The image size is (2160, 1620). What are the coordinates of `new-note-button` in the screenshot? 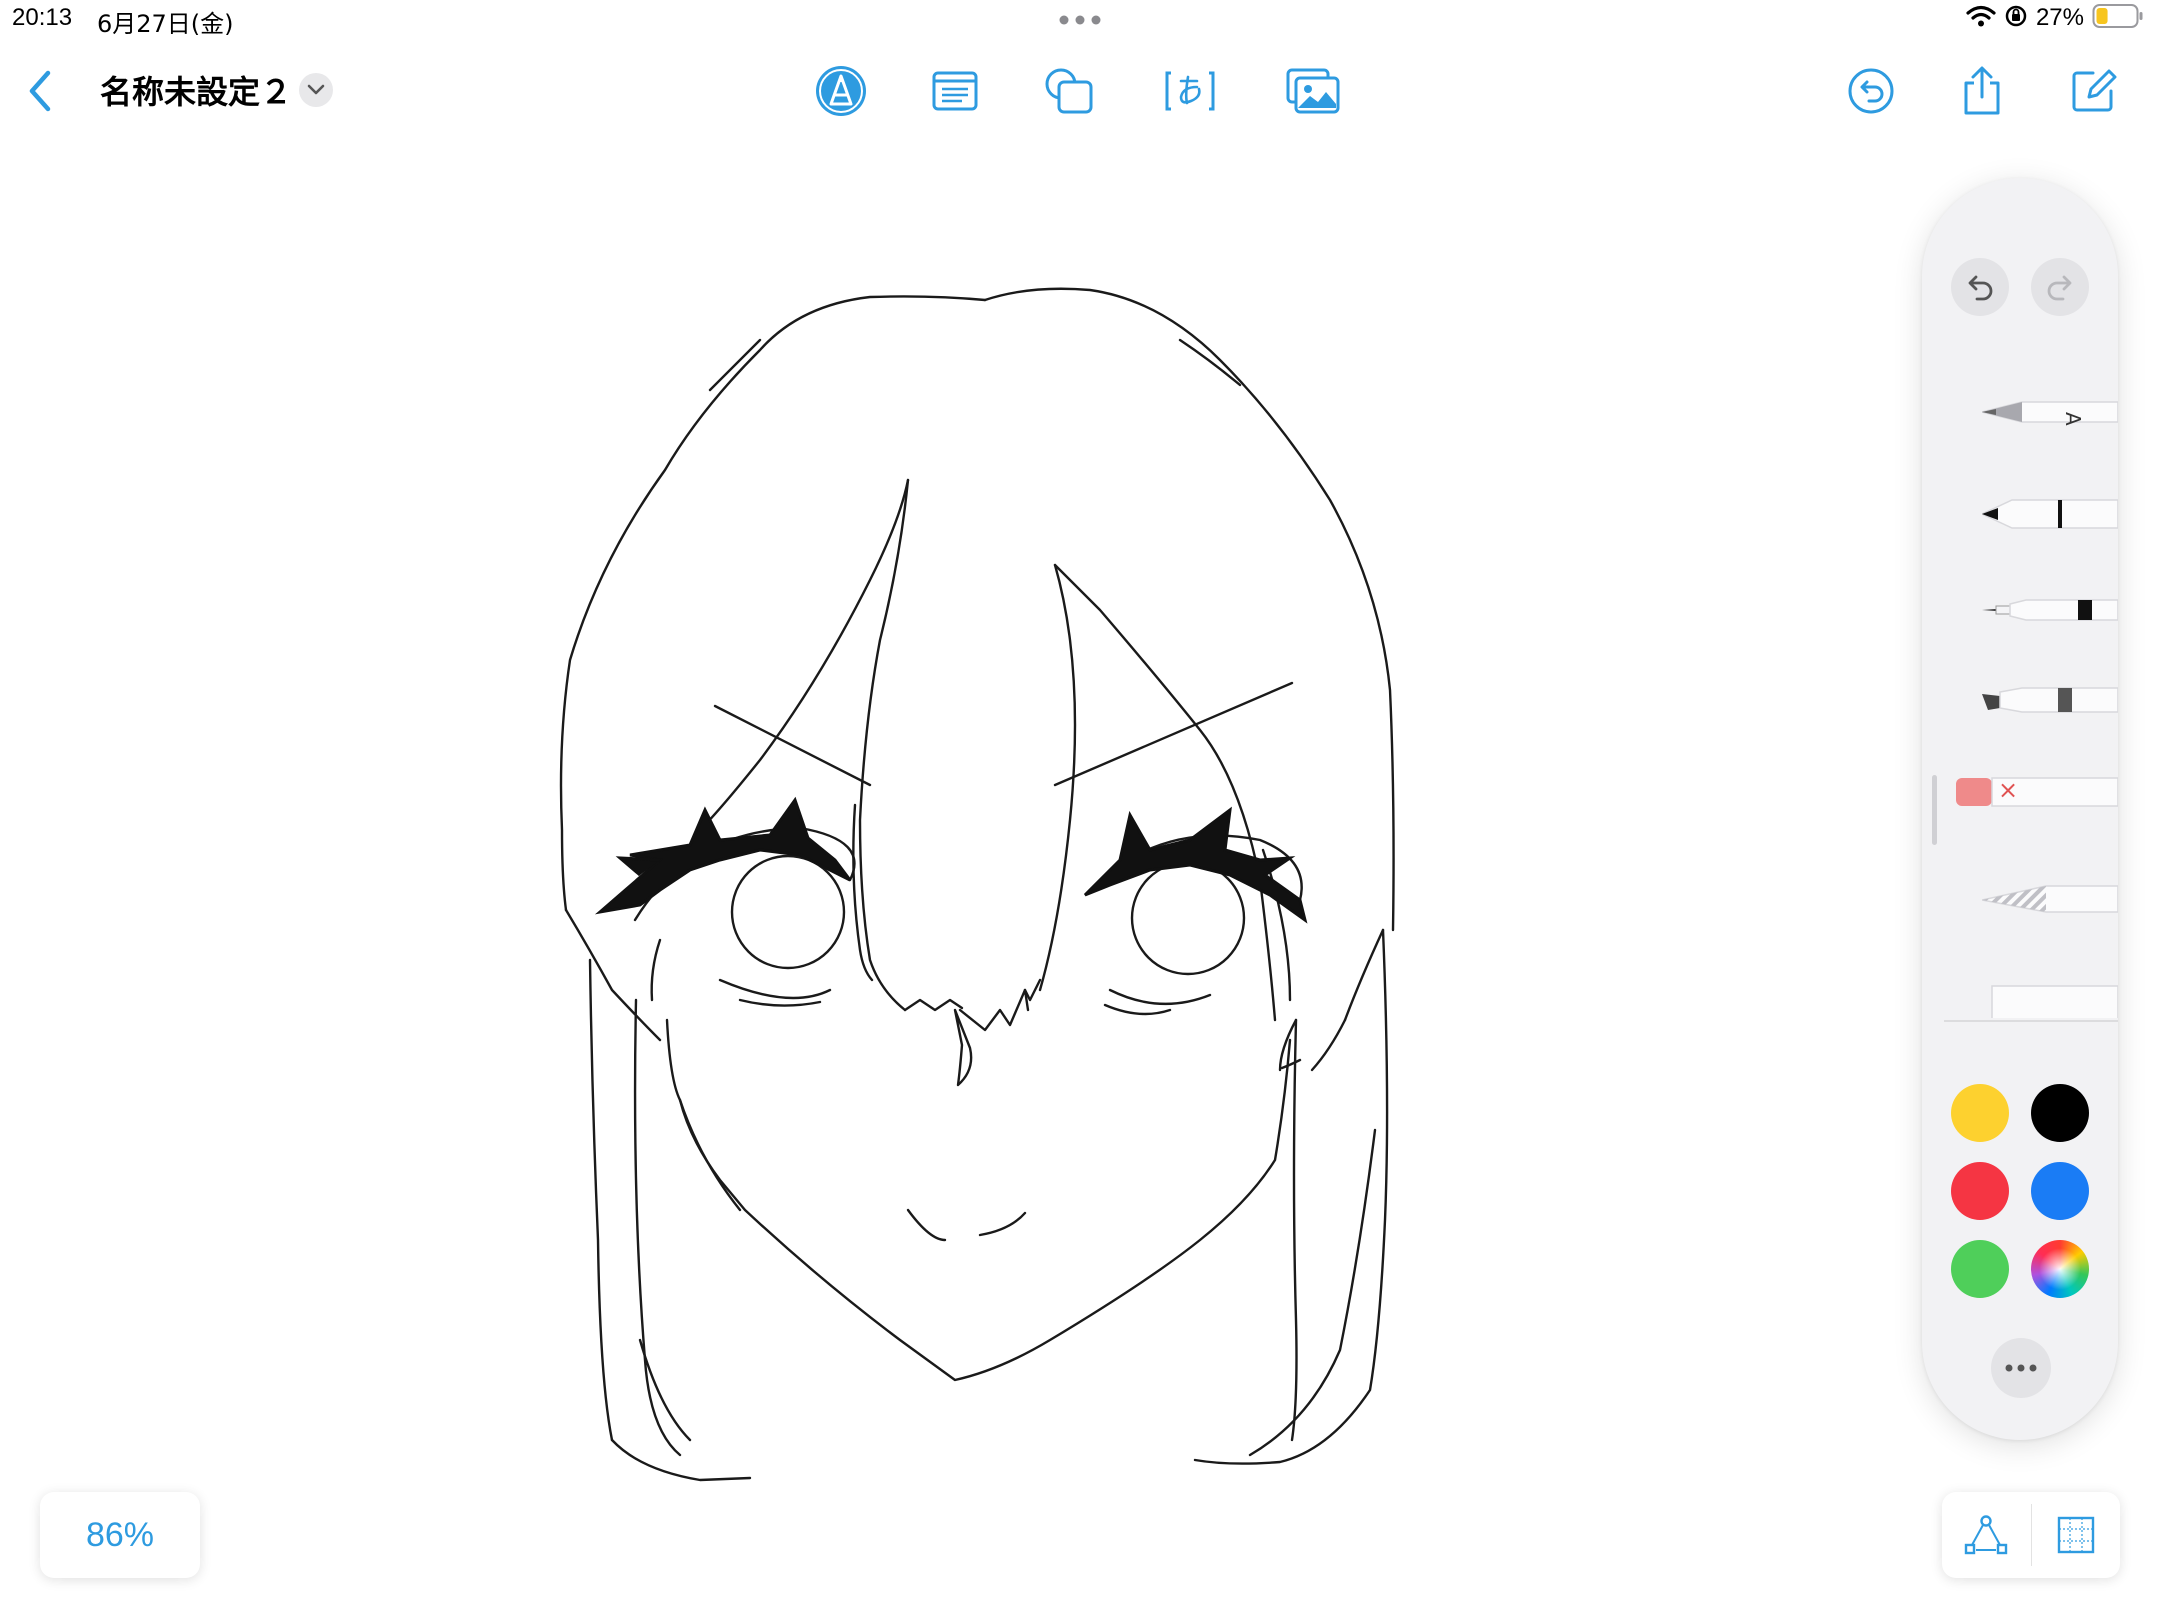 It's located at (2093, 91).